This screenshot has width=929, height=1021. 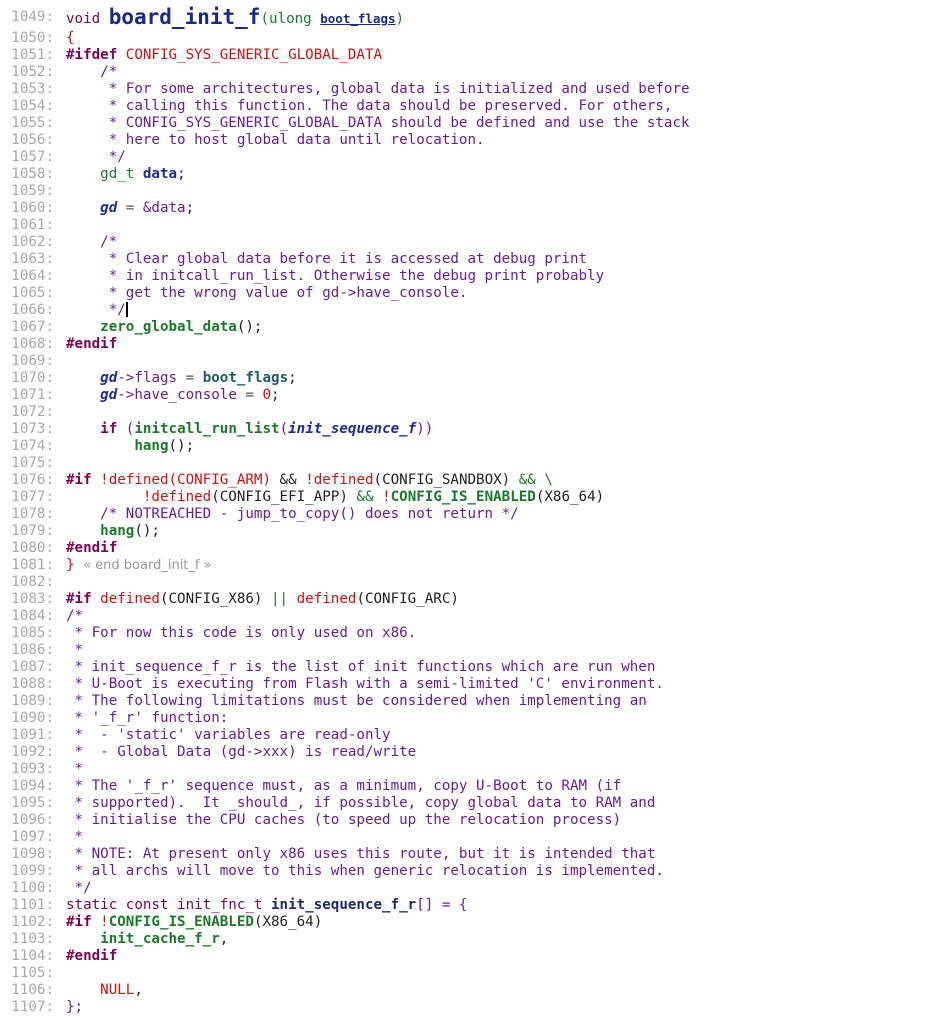 I want to click on code-text: hang();, so click(x=130, y=446).